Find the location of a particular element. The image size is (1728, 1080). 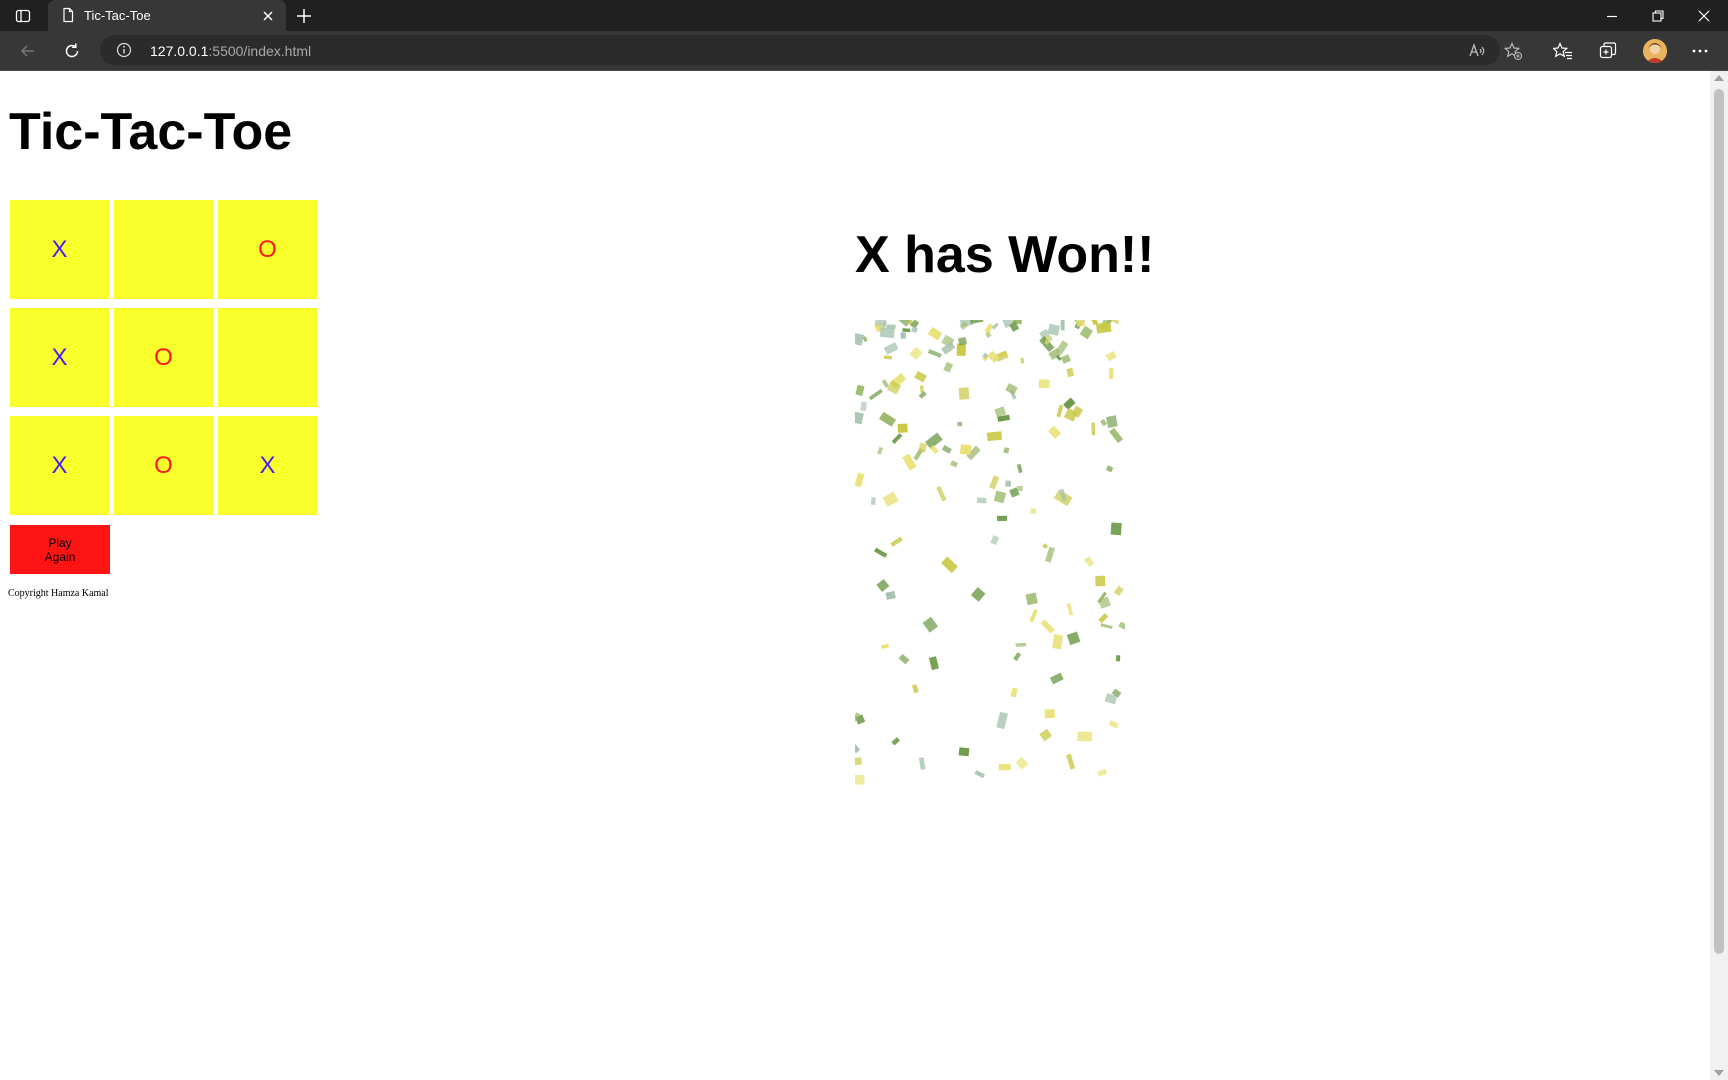

refresh-icon is located at coordinates (72, 51).